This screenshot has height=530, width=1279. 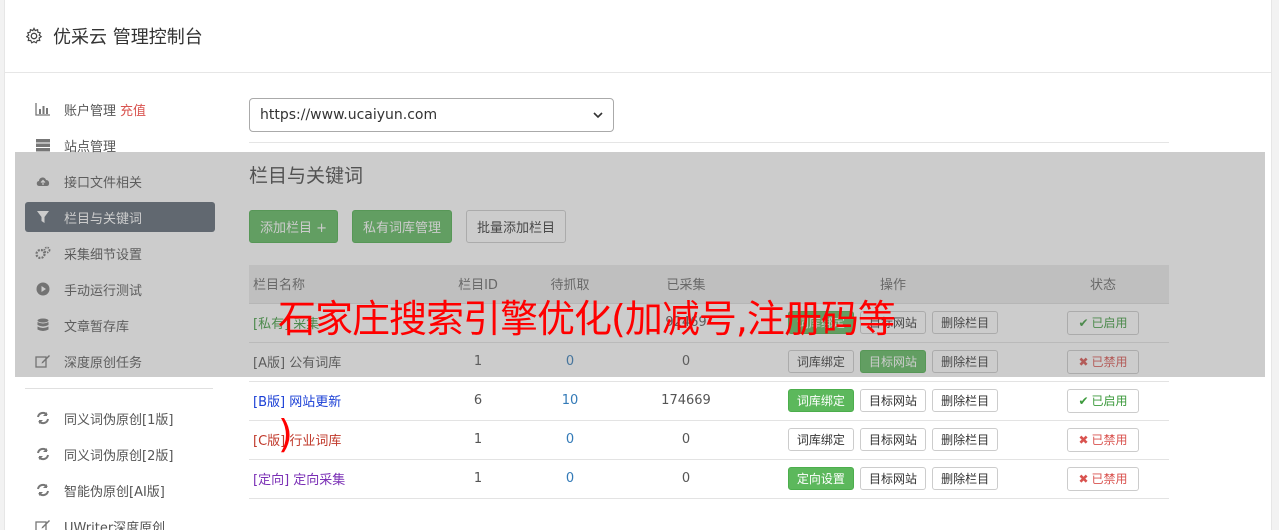 I want to click on status-toggle: ✔ 已启用, so click(x=1103, y=400).